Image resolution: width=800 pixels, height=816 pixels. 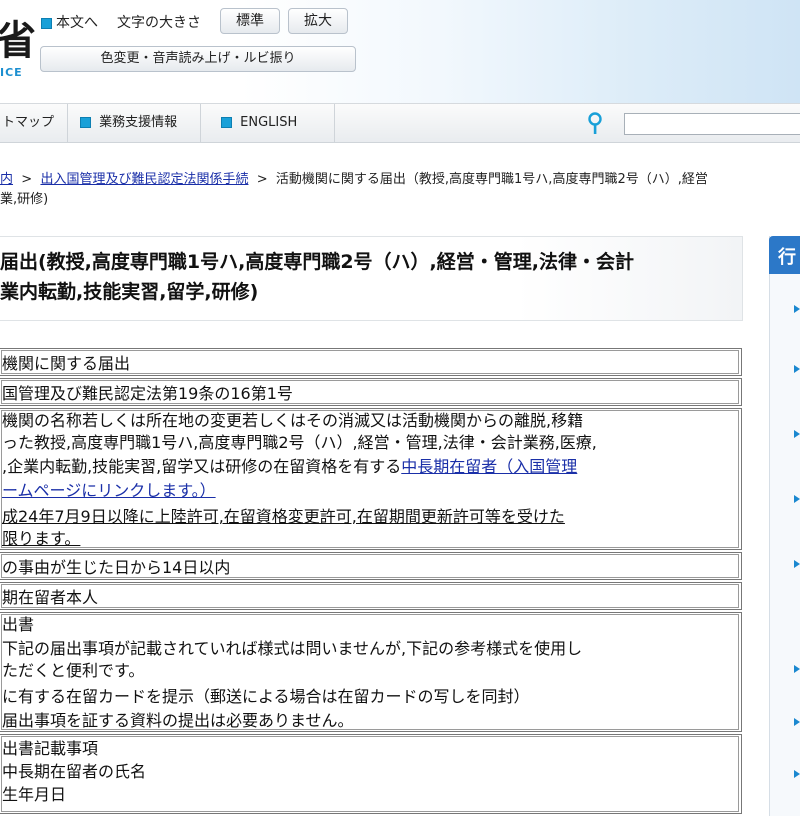 I want to click on cell-documents-line: 下記の届出事項が記載されていれば様式は問いませんが,下記の参考様式を使用し, so click(x=292, y=648).